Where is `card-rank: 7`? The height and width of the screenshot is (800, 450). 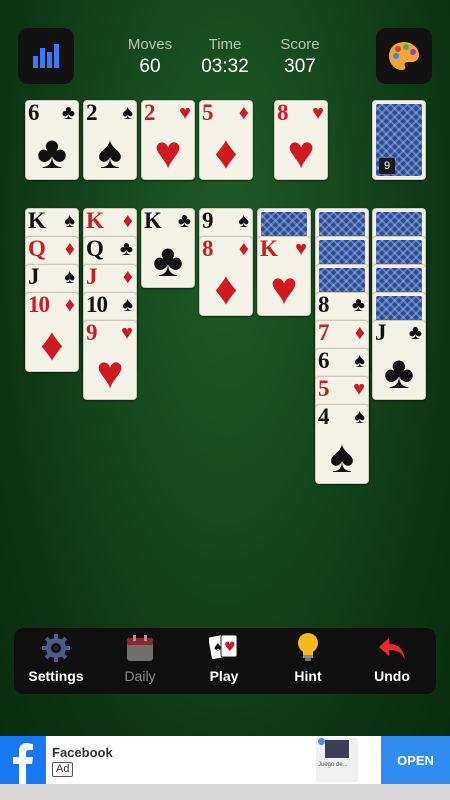 card-rank: 7 is located at coordinates (323, 332).